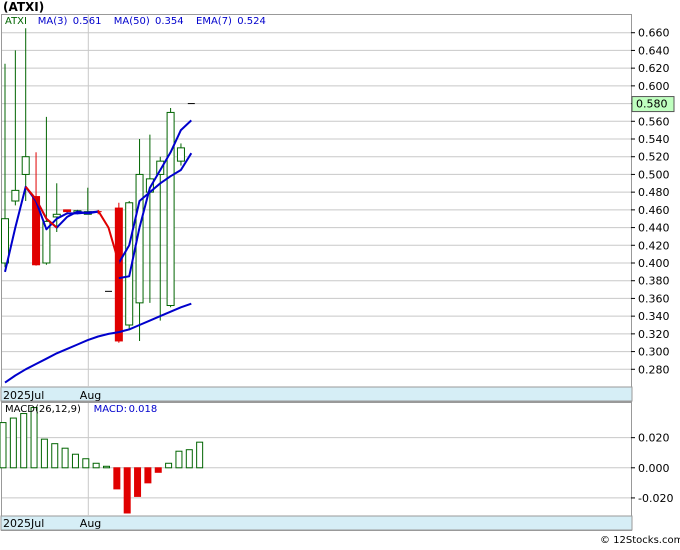 The width and height of the screenshot is (680, 550). What do you see at coordinates (169, 21) in the screenshot?
I see `price-legend-value: 0.354` at bounding box center [169, 21].